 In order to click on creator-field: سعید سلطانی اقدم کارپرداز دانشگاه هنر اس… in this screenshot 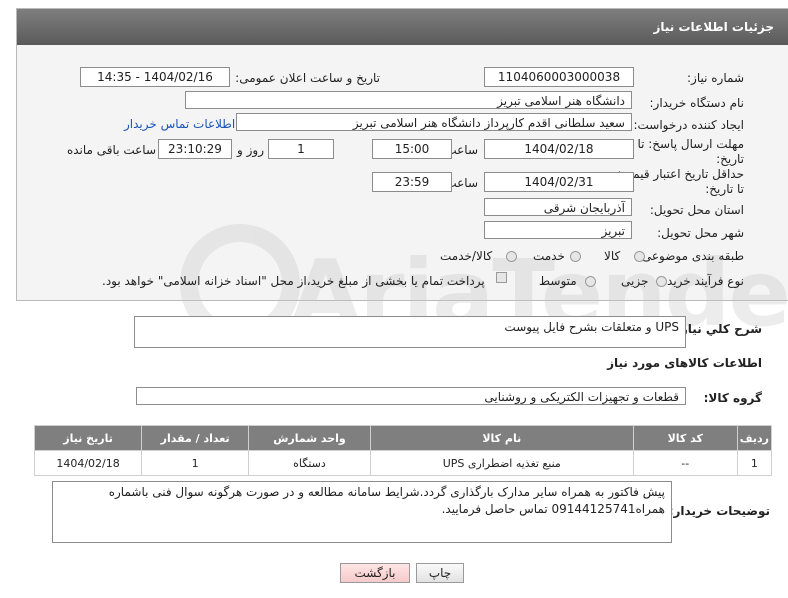, I will do `click(434, 122)`.